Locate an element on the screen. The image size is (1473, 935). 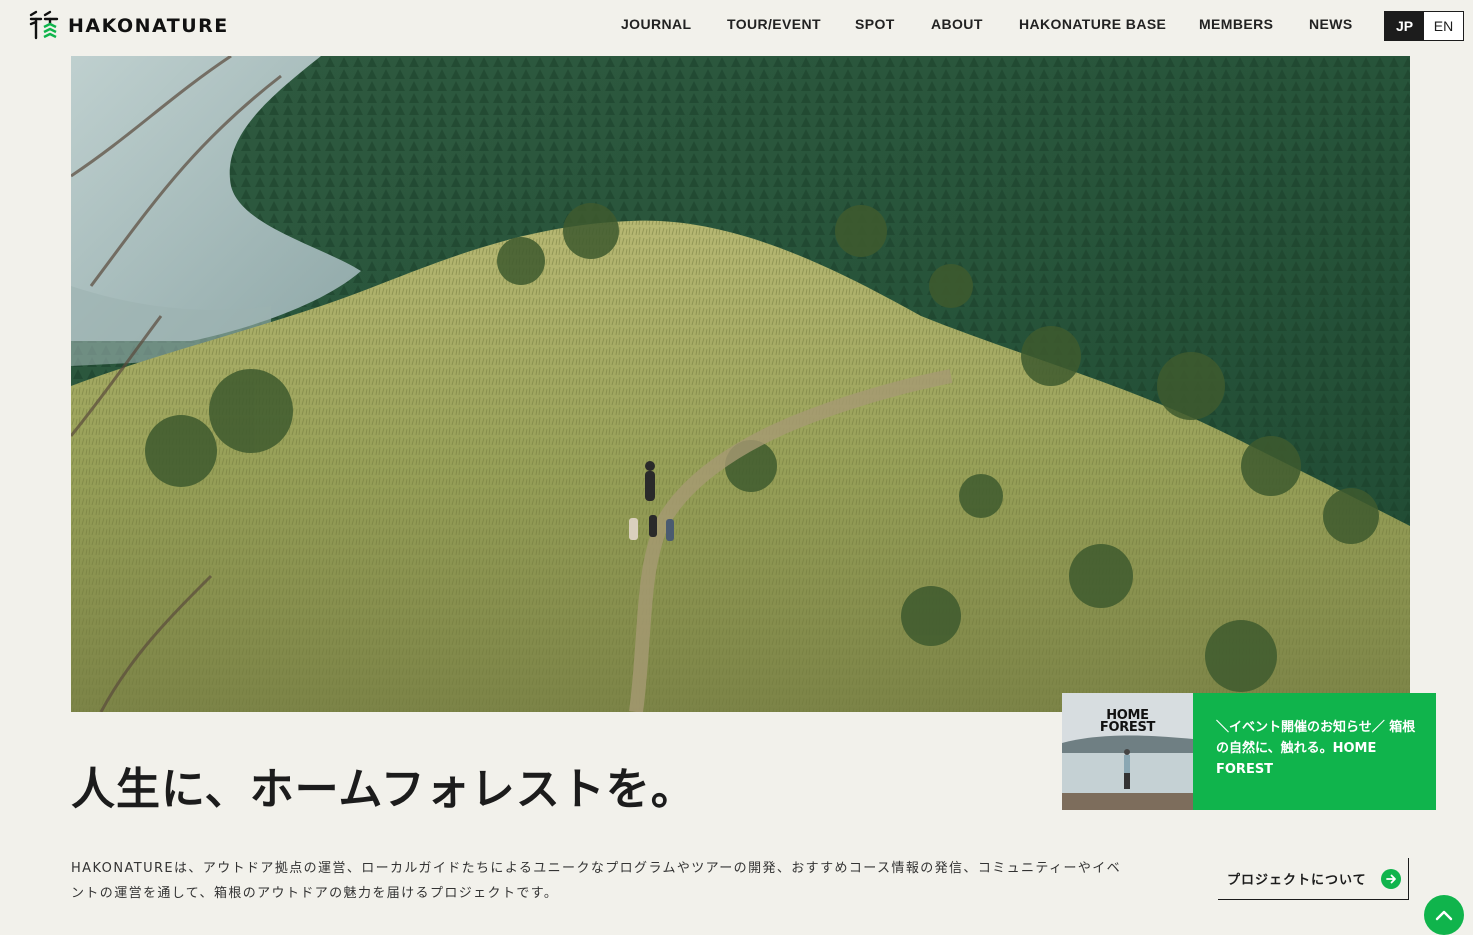
nav-about: ABOUT is located at coordinates (957, 24).